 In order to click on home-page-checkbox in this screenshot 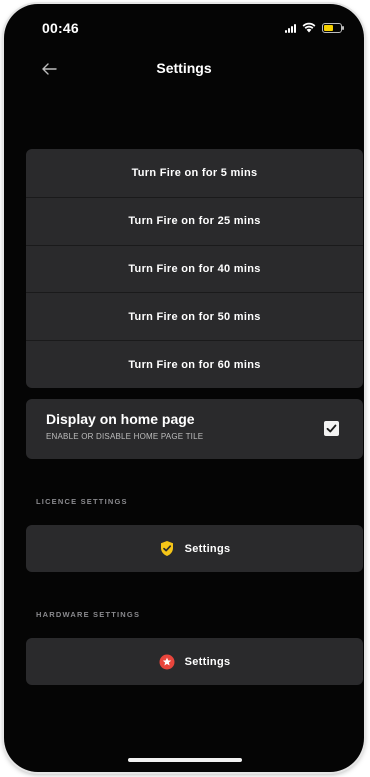, I will do `click(331, 428)`.